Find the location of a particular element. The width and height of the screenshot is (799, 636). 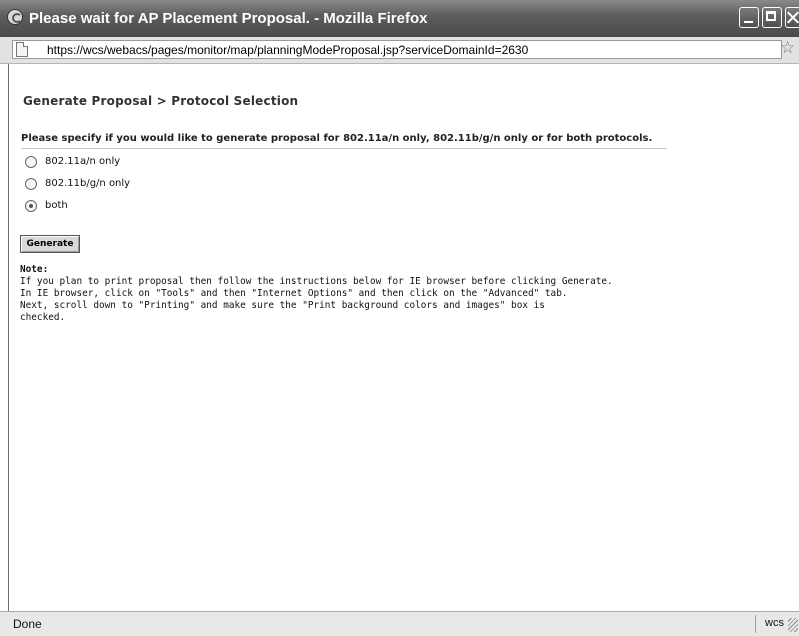

radio-80211an is located at coordinates (31, 162).